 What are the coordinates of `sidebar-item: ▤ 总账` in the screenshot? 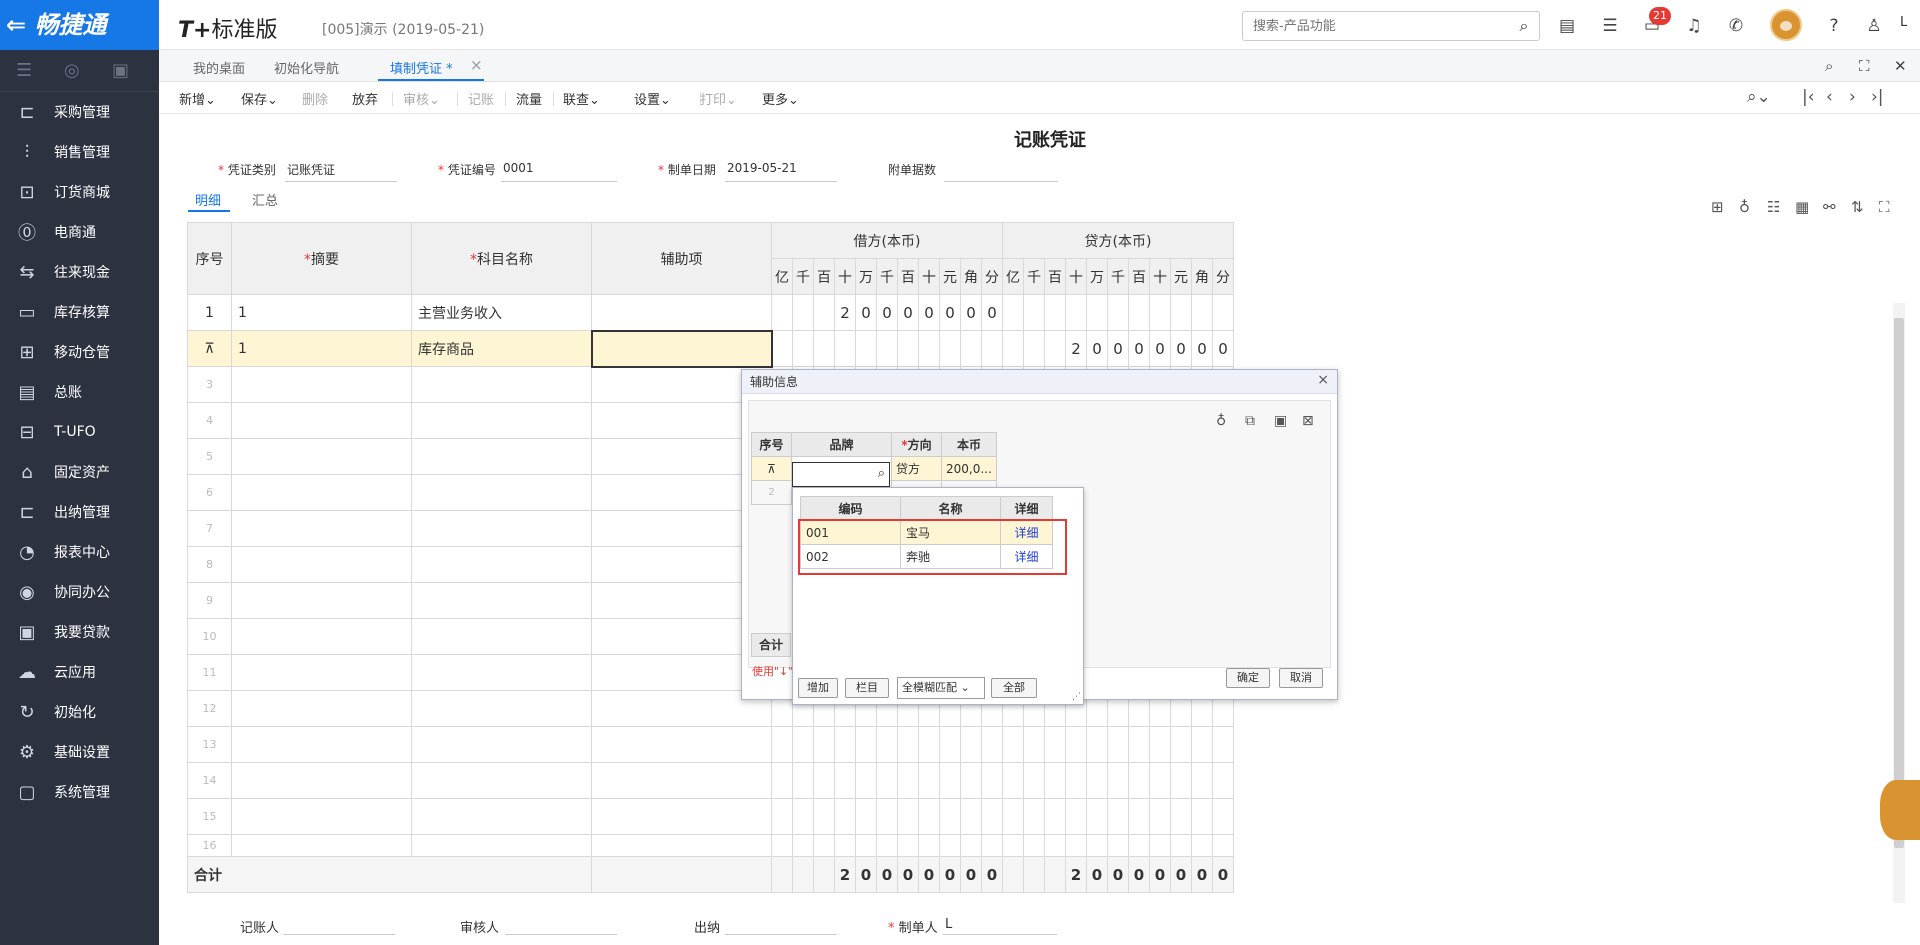 It's located at (79, 392).